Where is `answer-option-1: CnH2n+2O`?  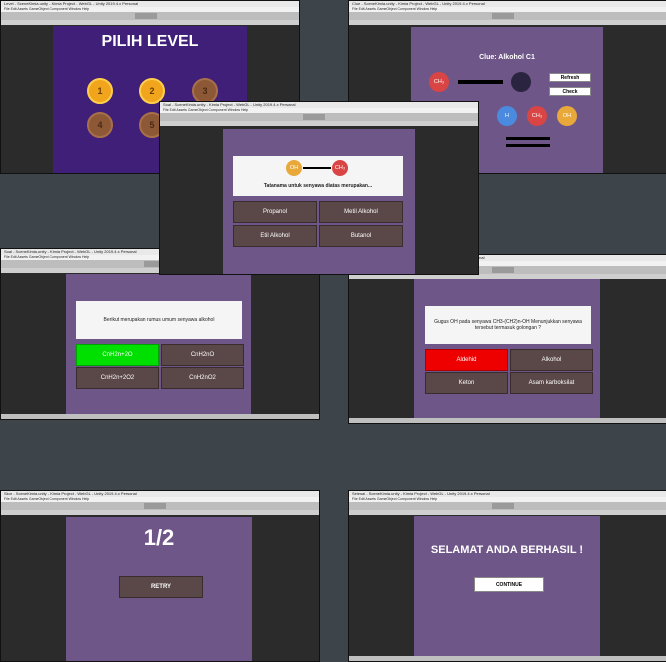 answer-option-1: CnH2n+2O is located at coordinates (117, 355).